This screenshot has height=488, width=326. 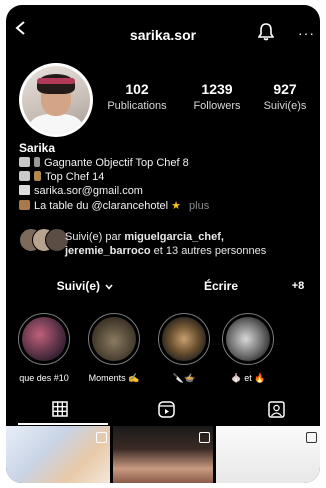 I want to click on avatar, so click(x=56, y=100).